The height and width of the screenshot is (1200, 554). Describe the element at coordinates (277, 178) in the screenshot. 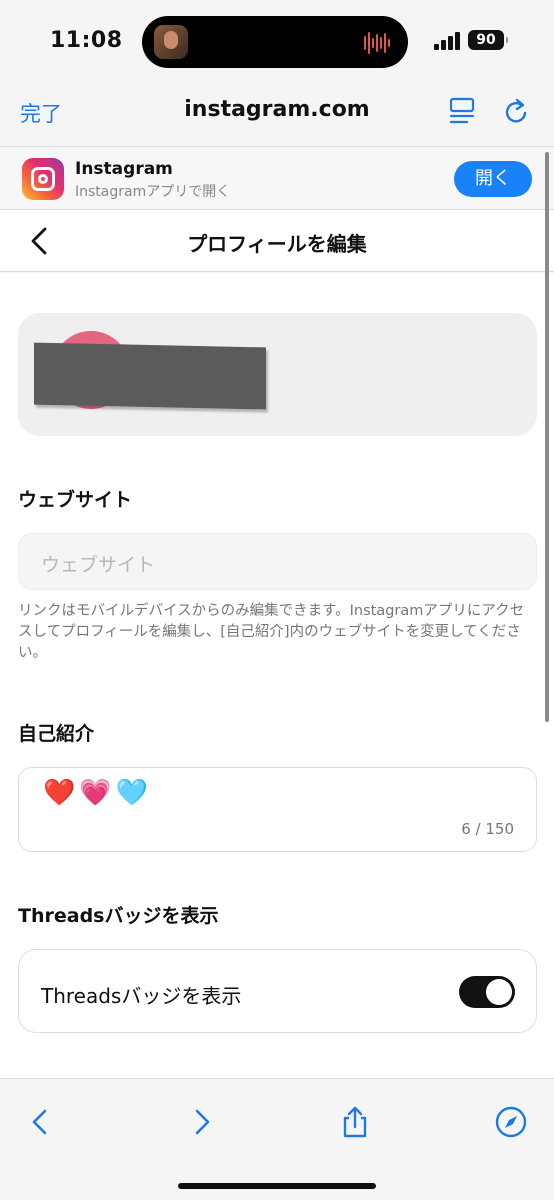

I see `app-install-banner: Instagram Instagramアプリで開く 開く` at that location.